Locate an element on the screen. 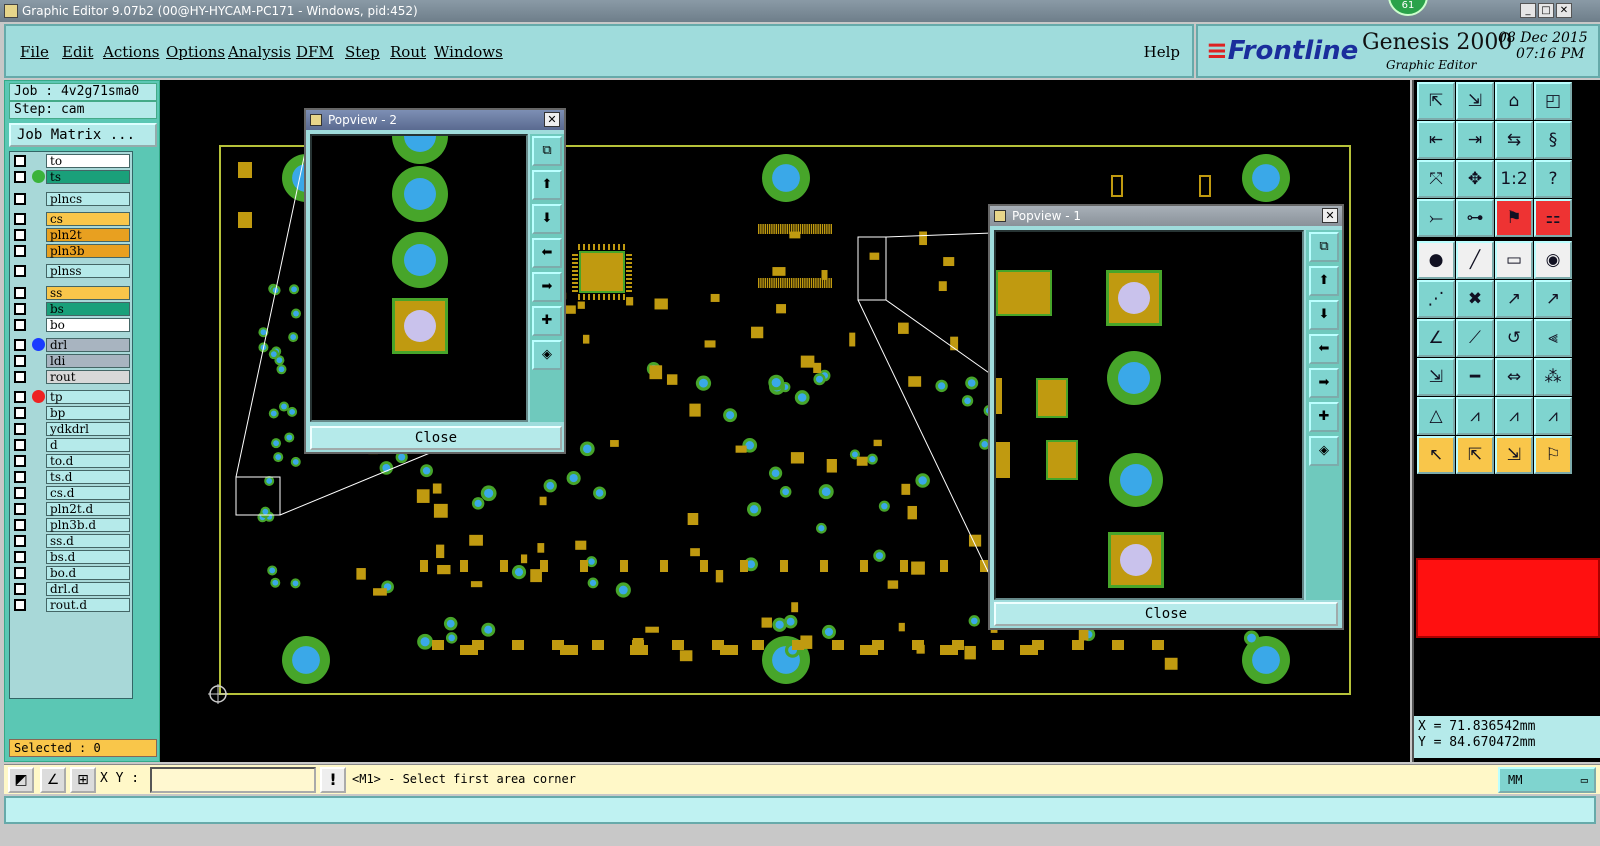 This screenshot has width=1600, height=846. triangle-icon: △ is located at coordinates (1436, 416).